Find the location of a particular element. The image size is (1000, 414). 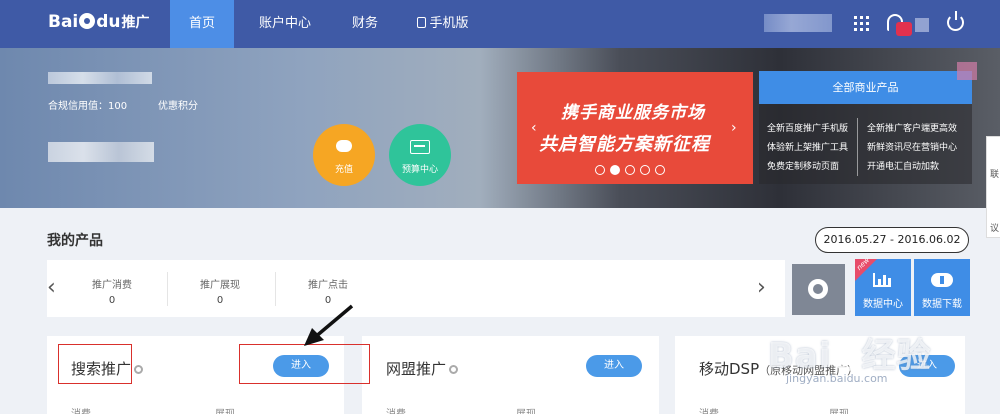

logo-text-du: du is located at coordinates (108, 22).